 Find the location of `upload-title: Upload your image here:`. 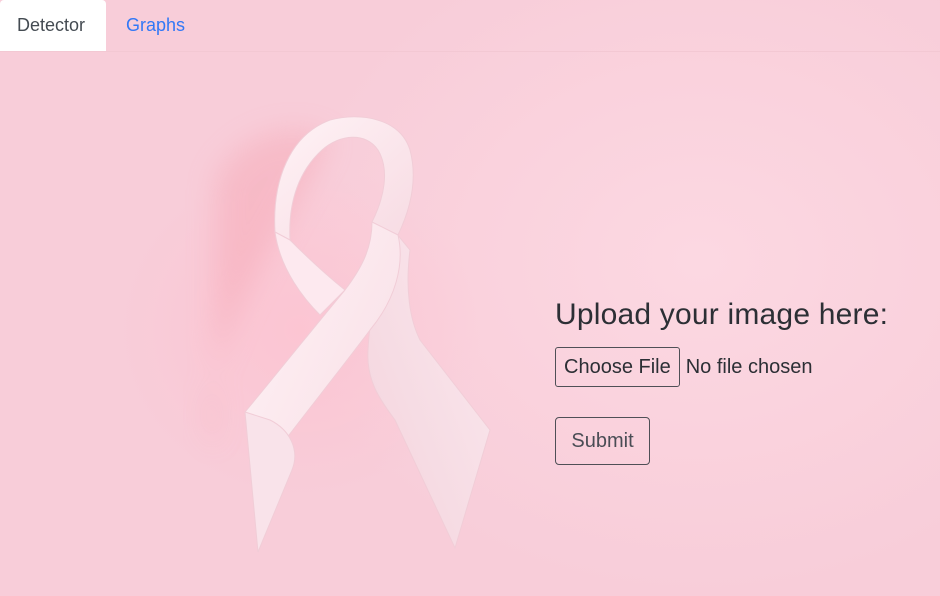

upload-title: Upload your image here: is located at coordinates (722, 314).